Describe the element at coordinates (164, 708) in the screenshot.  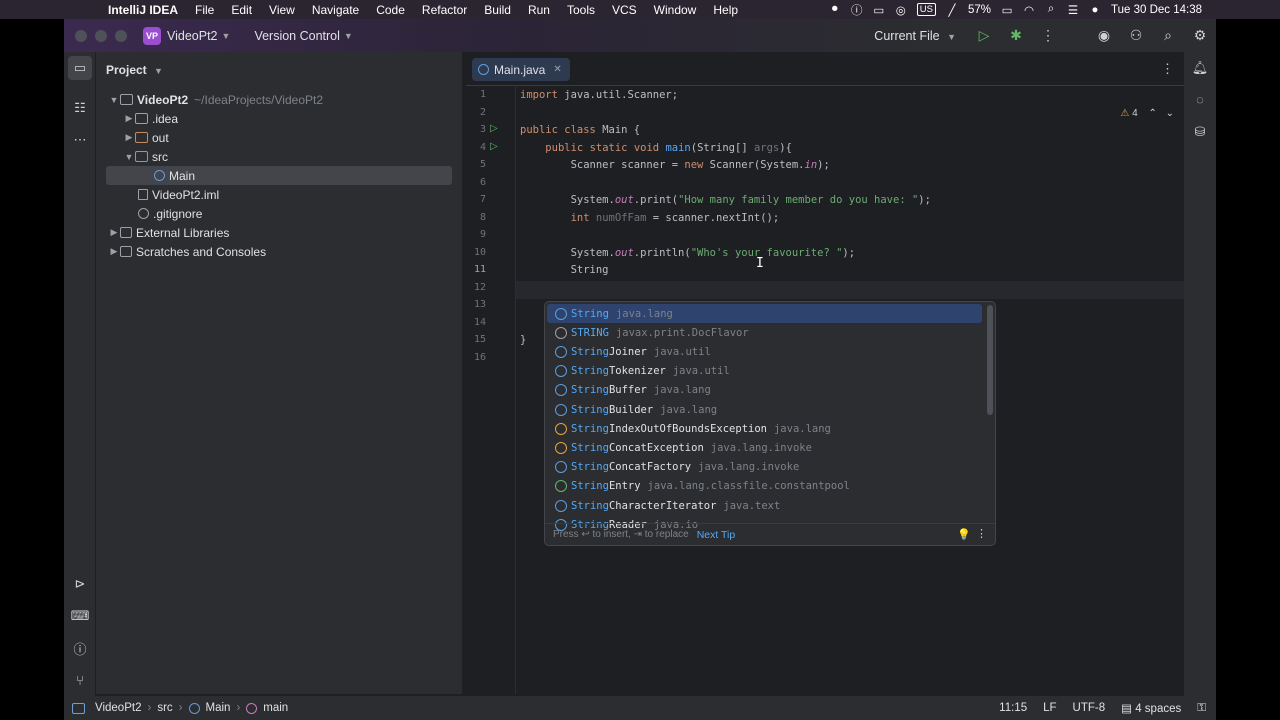
I see `breadcrumb-item: src` at that location.